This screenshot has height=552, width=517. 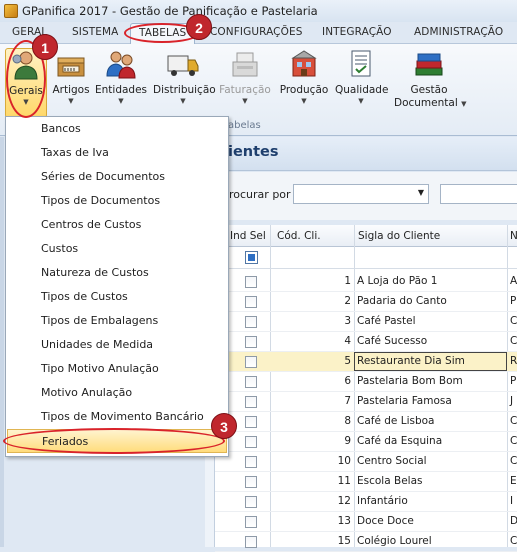 I want to click on people-icon, so click(x=121, y=64).